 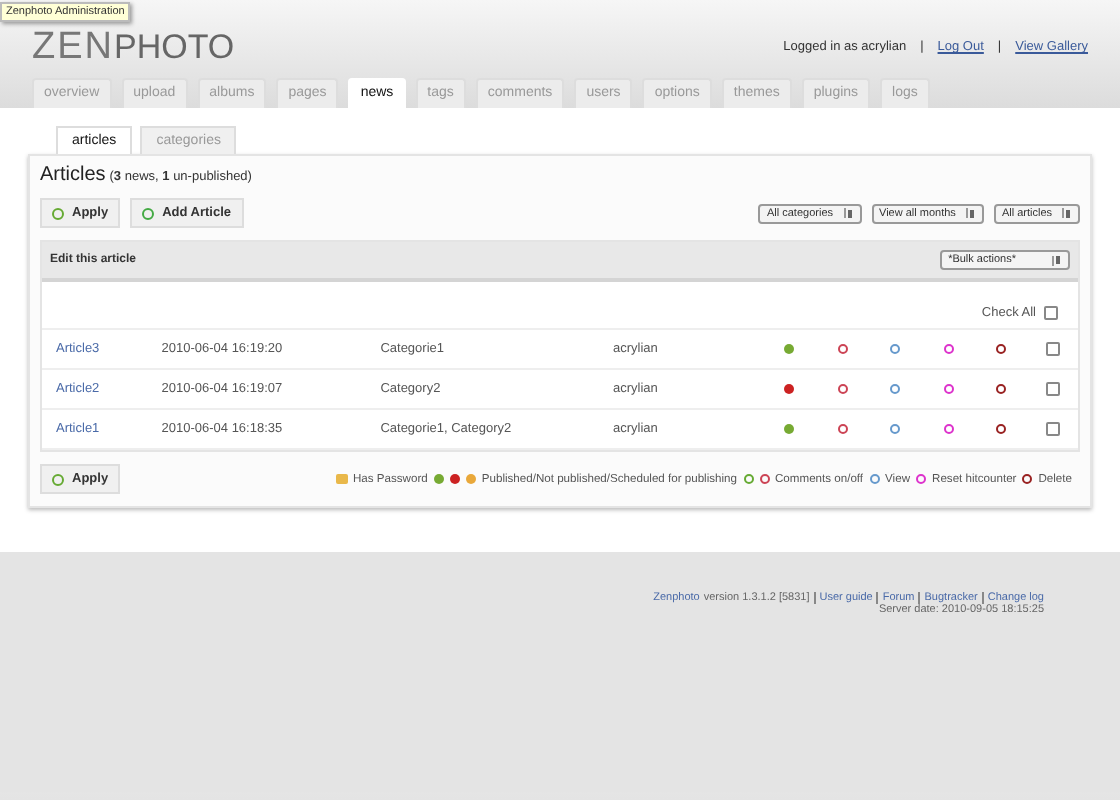 I want to click on scheduled-icon, so click(x=470, y=479).